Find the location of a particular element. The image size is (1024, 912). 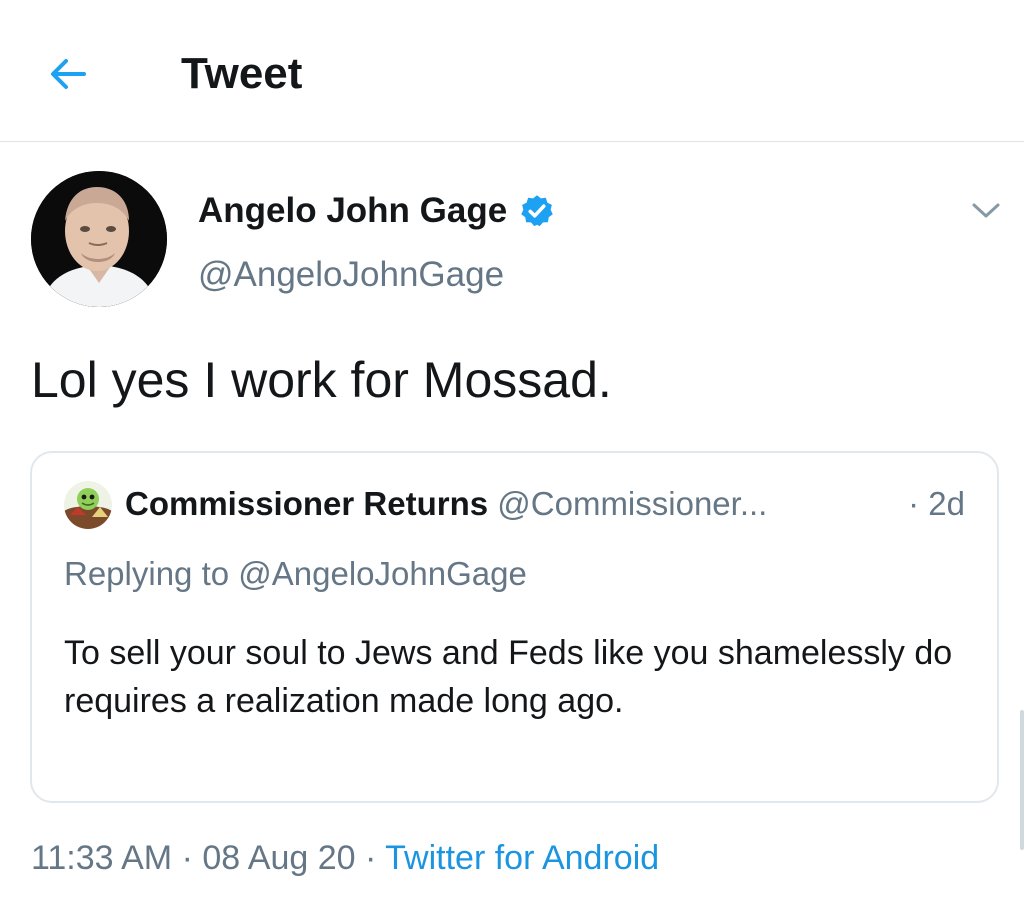

quoted-timestamp: · 2d is located at coordinates (936, 503).